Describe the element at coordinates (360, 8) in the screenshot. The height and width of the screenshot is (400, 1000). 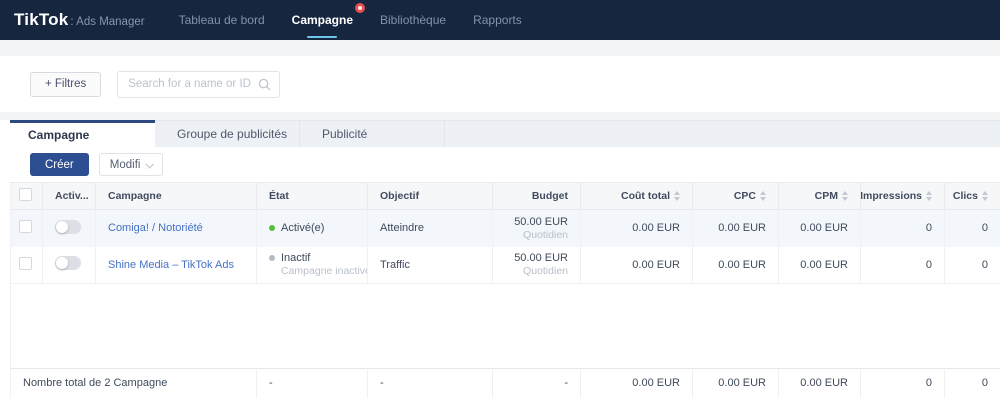
I see `notification-badge-icon` at that location.